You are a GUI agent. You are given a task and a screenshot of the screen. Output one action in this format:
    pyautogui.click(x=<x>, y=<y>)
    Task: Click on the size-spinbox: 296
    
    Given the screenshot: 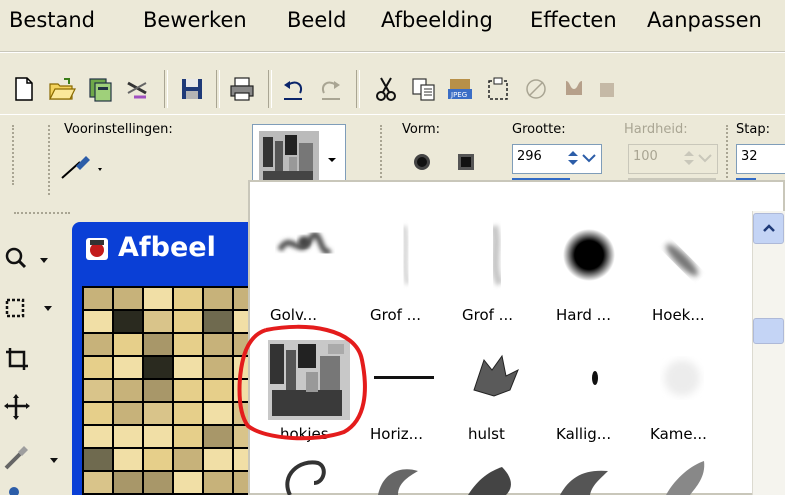 What is the action you would take?
    pyautogui.click(x=557, y=159)
    